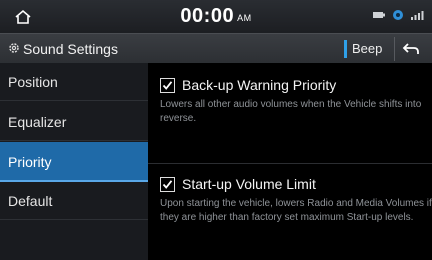 This screenshot has width=432, height=260. Describe the element at coordinates (74, 122) in the screenshot. I see `sidebar-item-equalizer: Equalizer` at that location.